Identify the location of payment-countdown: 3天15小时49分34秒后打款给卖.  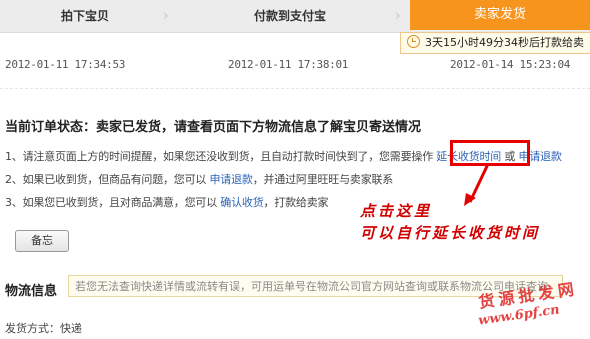
(495, 43).